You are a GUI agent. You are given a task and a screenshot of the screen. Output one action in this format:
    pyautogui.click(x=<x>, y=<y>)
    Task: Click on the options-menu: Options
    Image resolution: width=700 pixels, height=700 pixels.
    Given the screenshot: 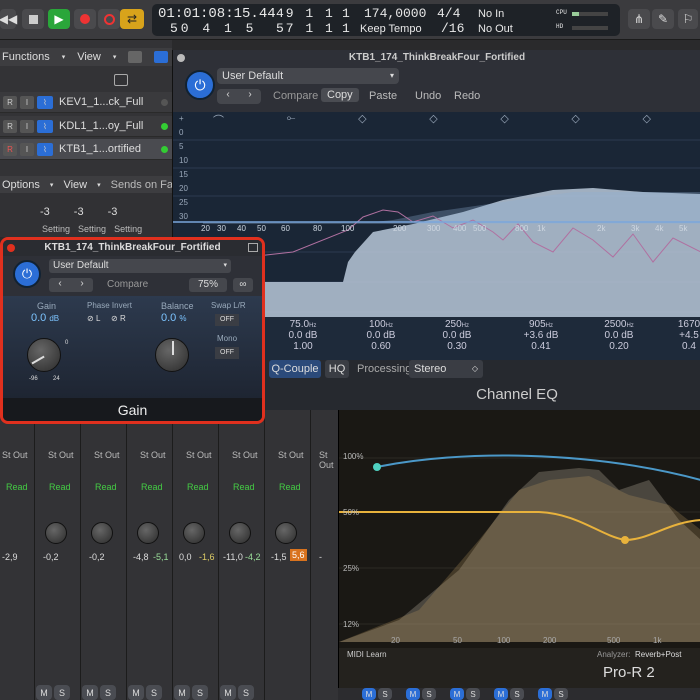 What is the action you would take?
    pyautogui.click(x=21, y=185)
    